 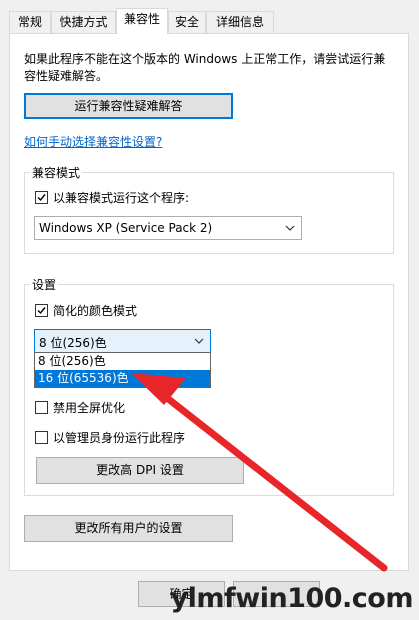 What do you see at coordinates (142, 21) in the screenshot?
I see `tab-compatibility: 兼容性` at bounding box center [142, 21].